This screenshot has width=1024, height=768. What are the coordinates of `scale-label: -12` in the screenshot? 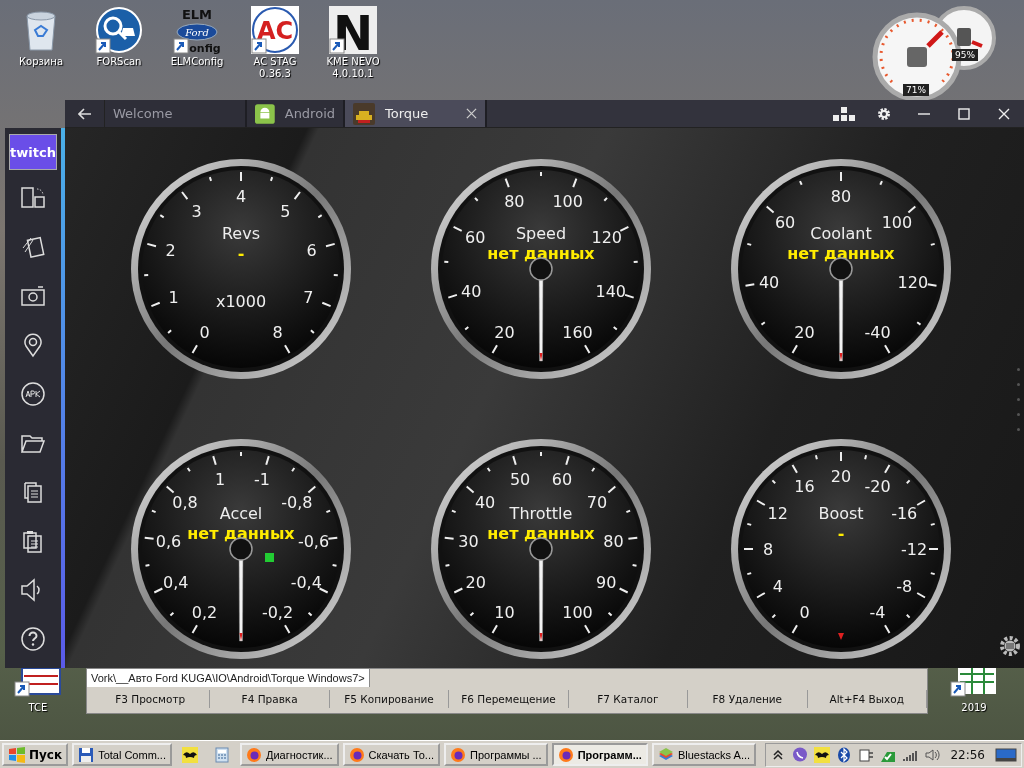 It's located at (914, 549).